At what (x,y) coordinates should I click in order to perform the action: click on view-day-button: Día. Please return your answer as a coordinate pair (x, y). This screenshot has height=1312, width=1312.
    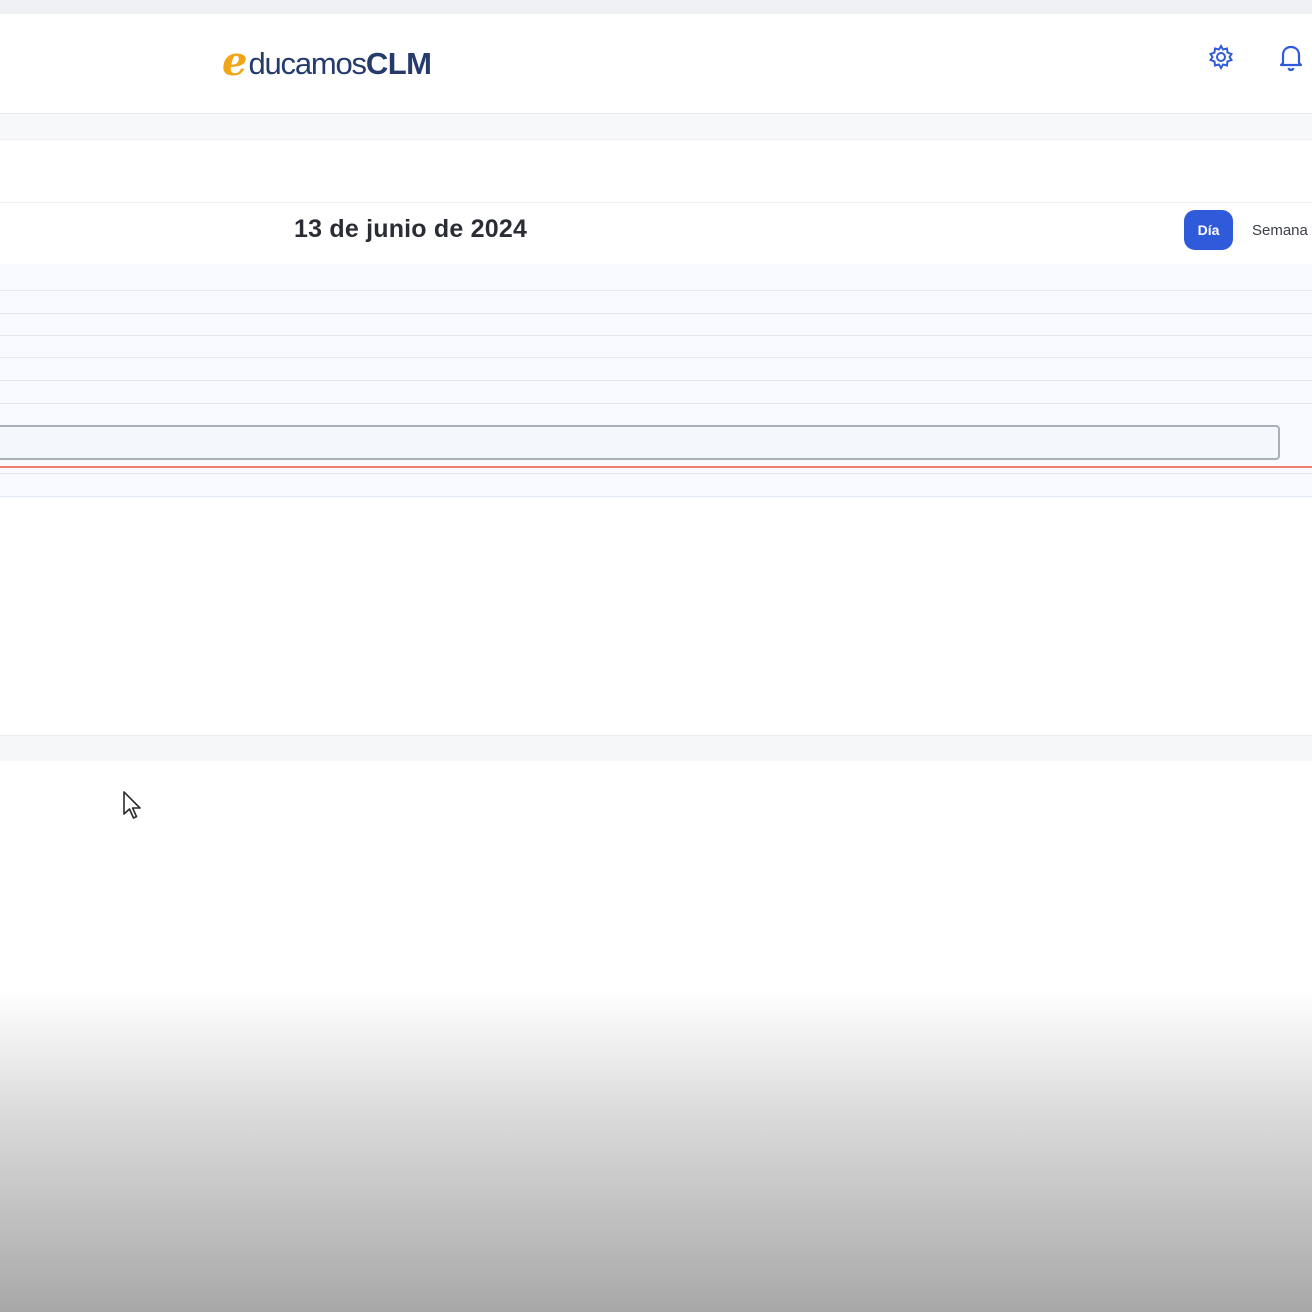
    Looking at the image, I should click on (1208, 230).